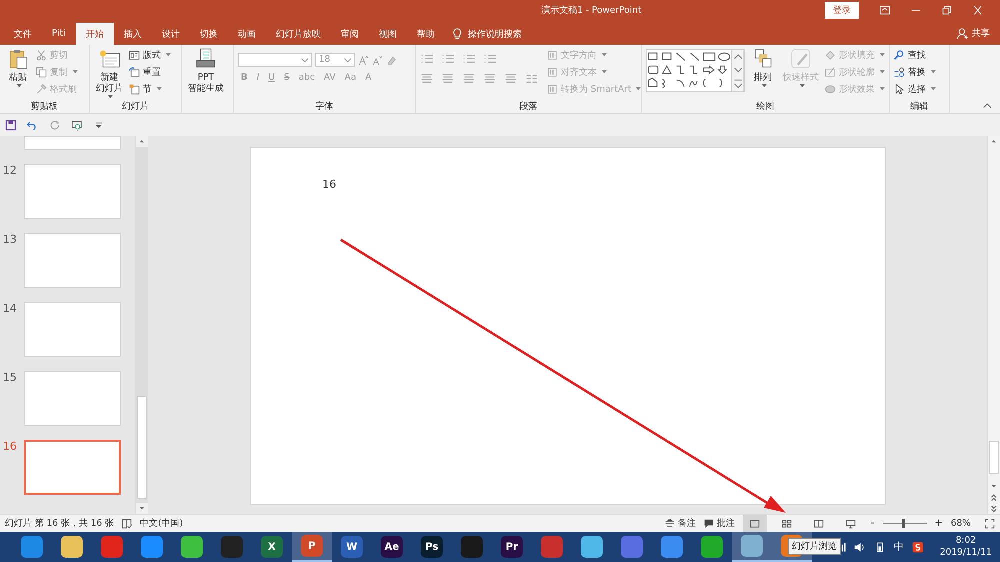  Describe the element at coordinates (10, 309) in the screenshot. I see `slide-number: 14` at that location.